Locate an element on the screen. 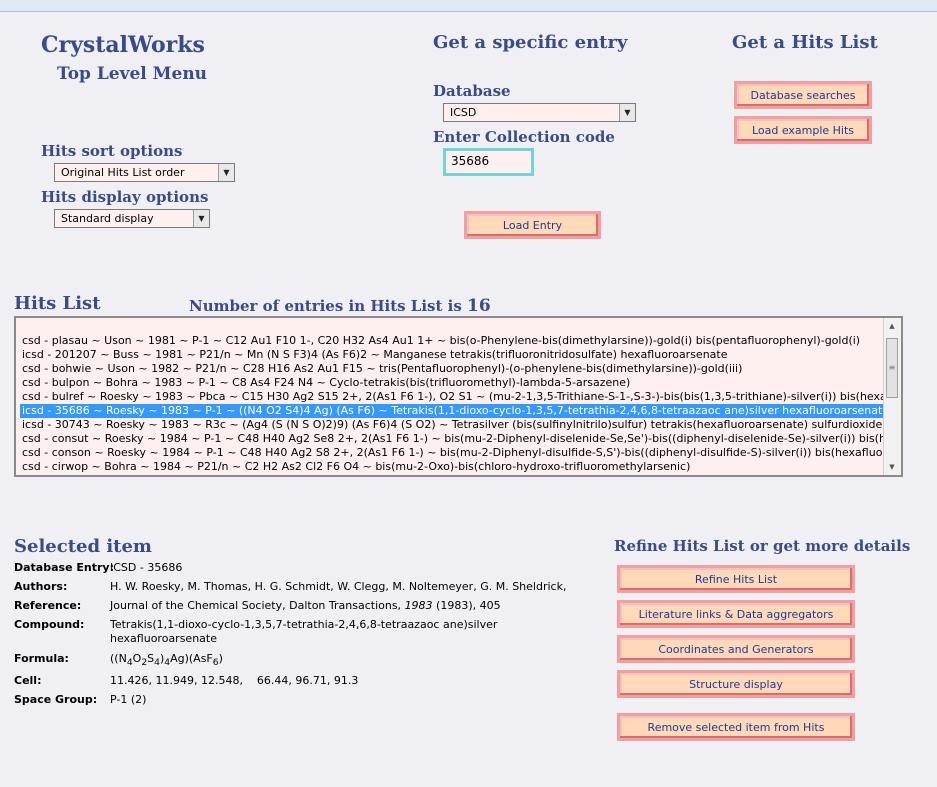 The height and width of the screenshot is (787, 937). sort-options-select: Original Hits List order ▼ is located at coordinates (144, 172).